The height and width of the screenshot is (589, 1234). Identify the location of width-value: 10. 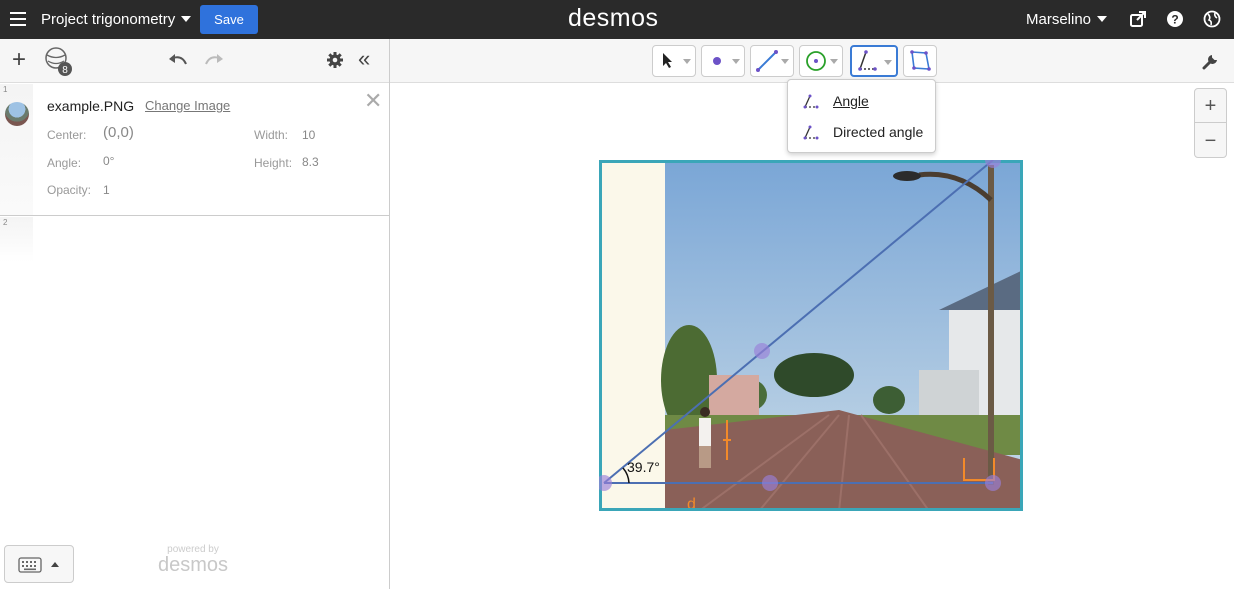
(308, 135).